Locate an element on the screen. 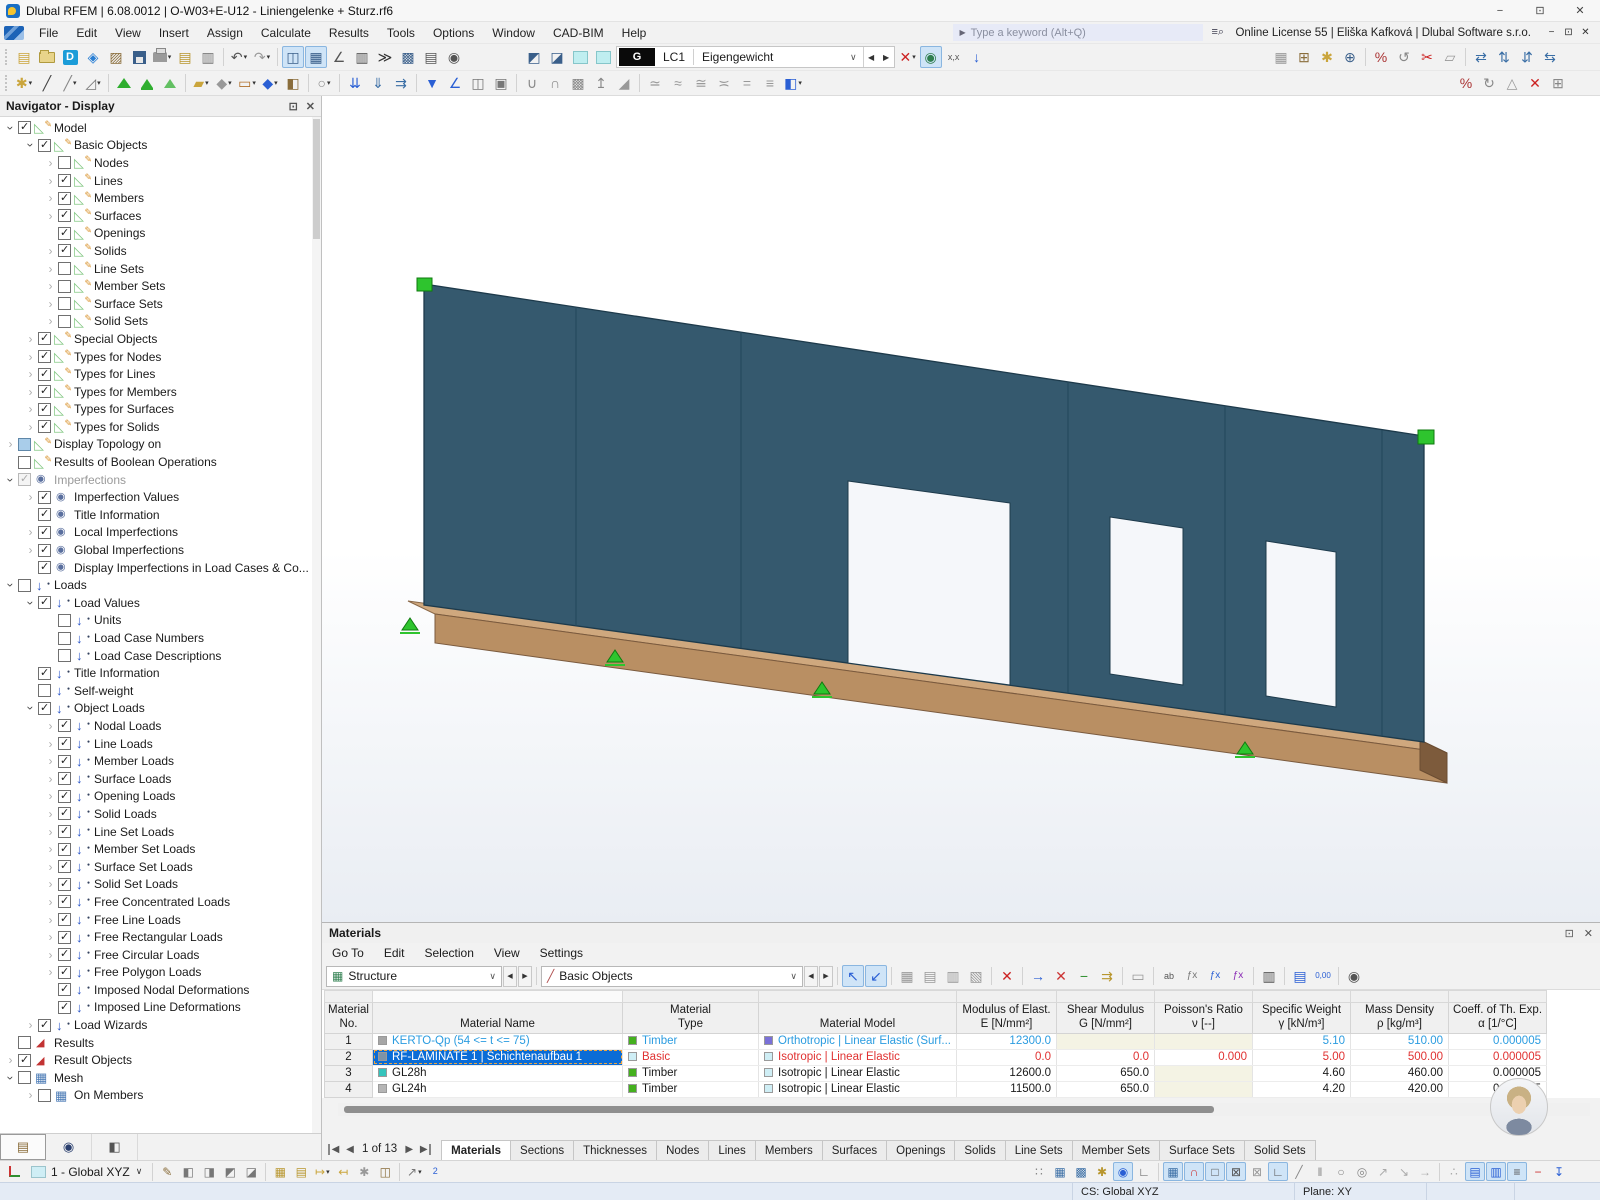  layers-button: ≡ is located at coordinates (1517, 1171).